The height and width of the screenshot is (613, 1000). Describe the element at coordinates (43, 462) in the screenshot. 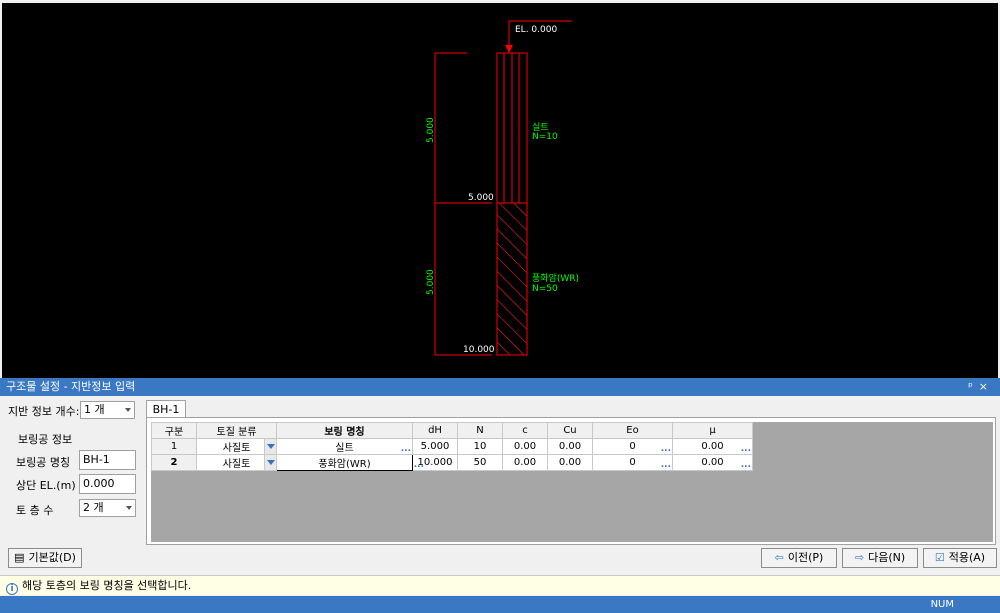

I see `boring-name-label: 보링공 명칭` at that location.